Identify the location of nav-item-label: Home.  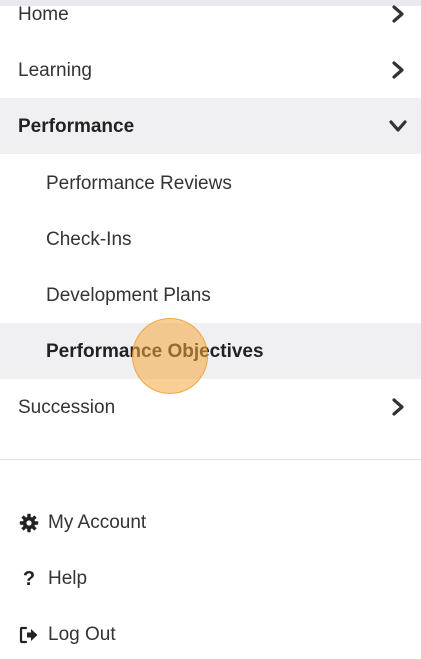
(43, 14).